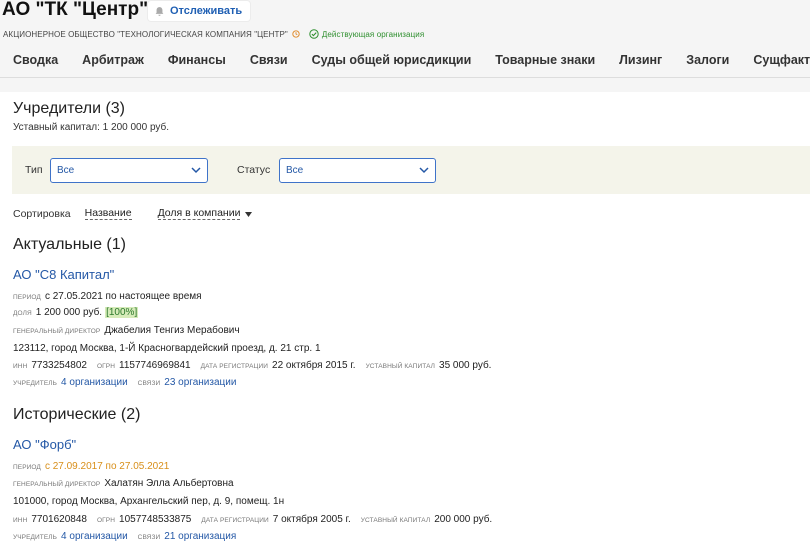  What do you see at coordinates (108, 214) in the screenshot?
I see `sort-by-name: Название` at bounding box center [108, 214].